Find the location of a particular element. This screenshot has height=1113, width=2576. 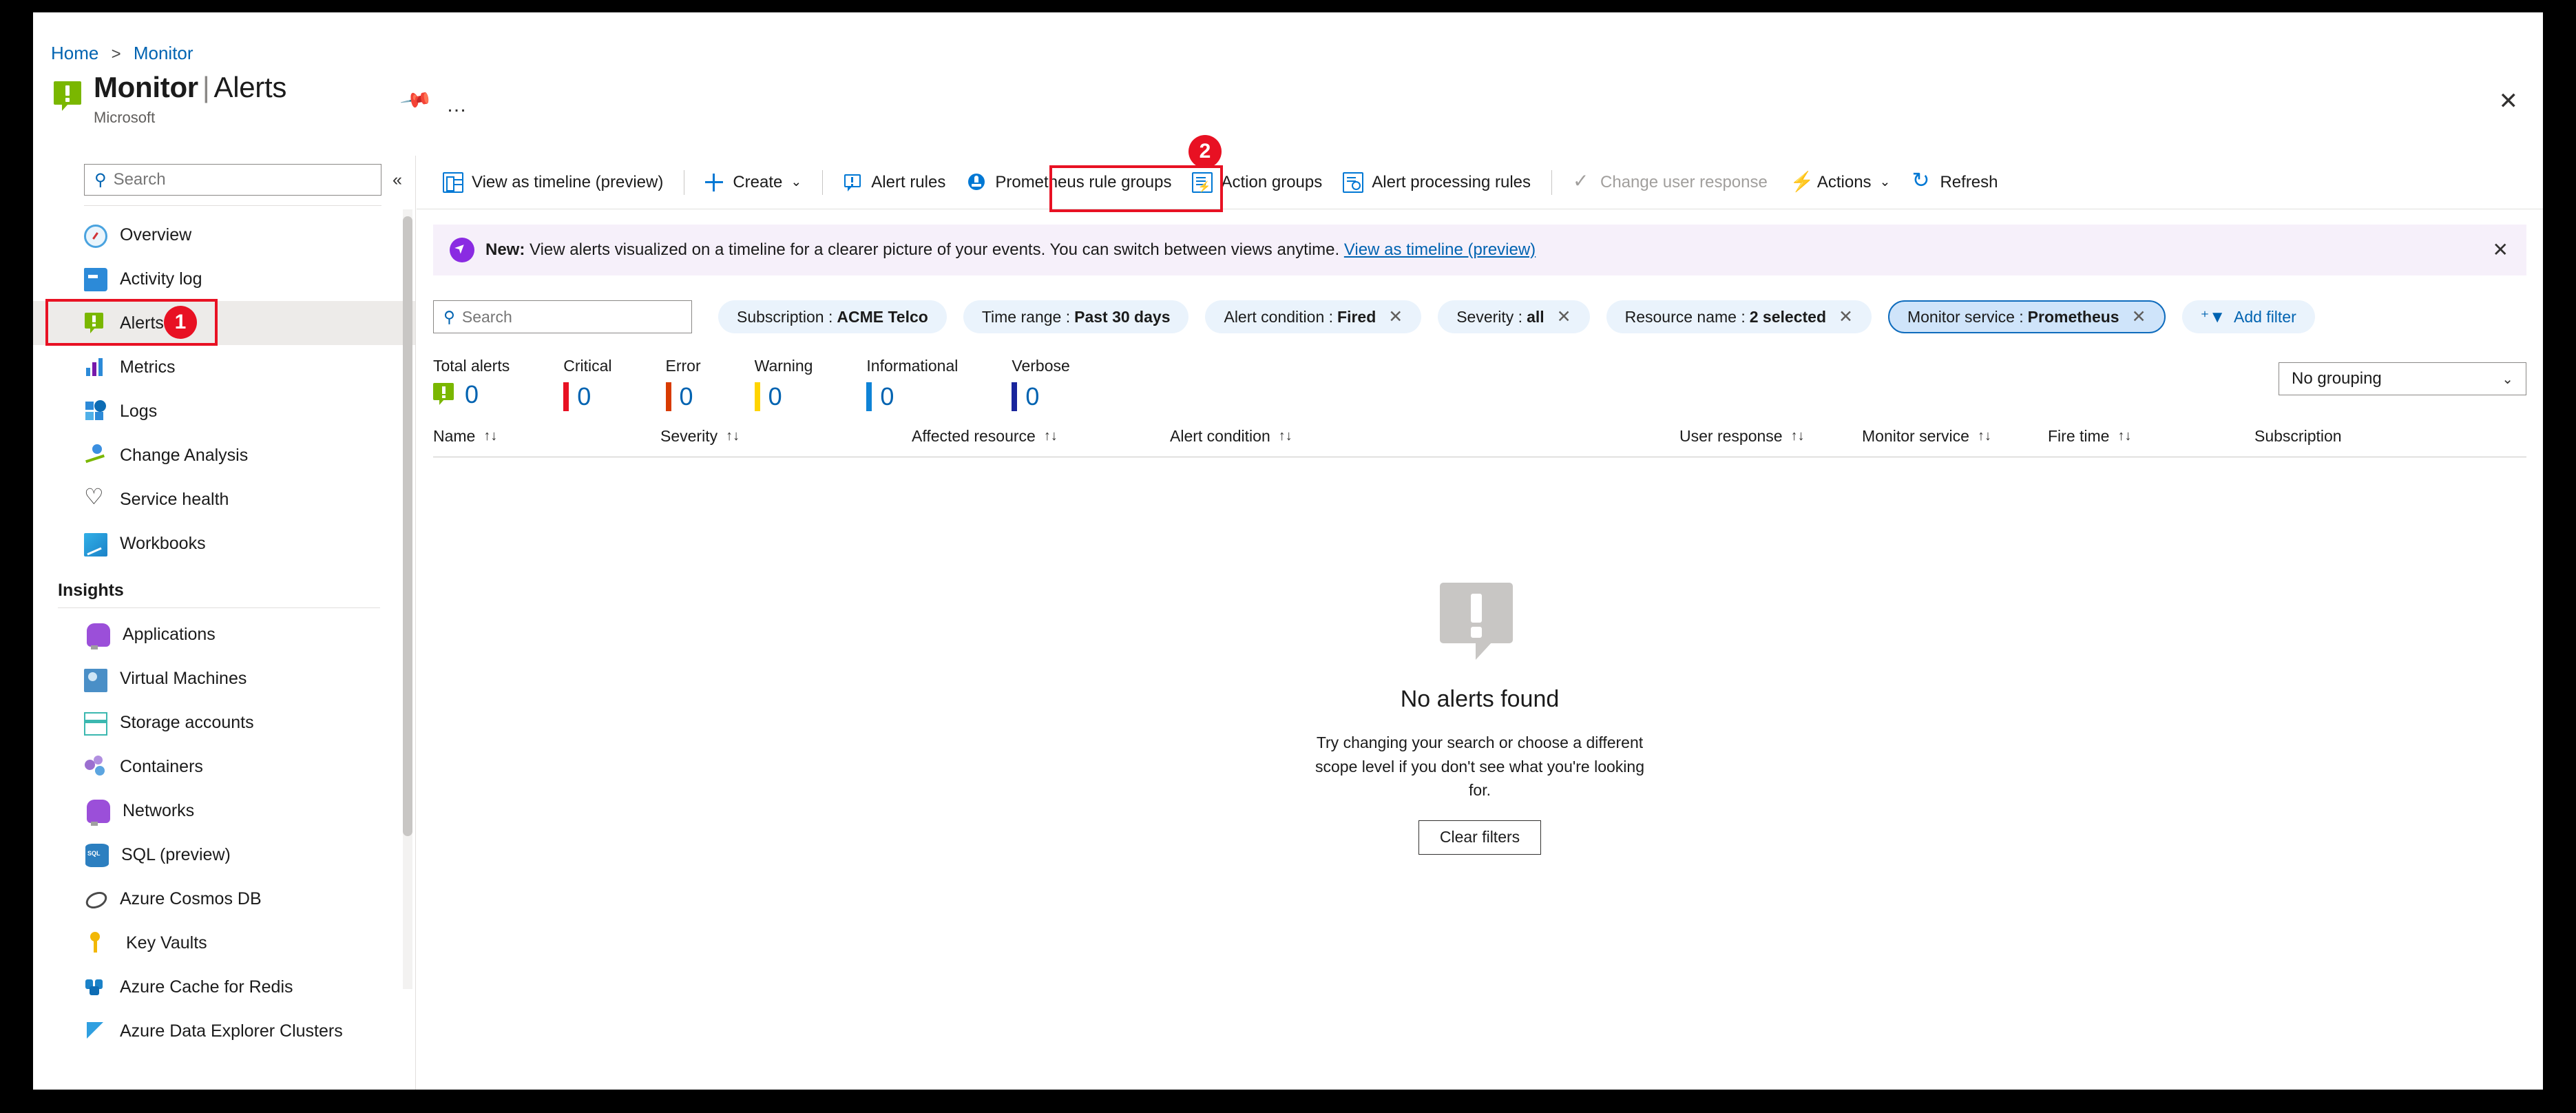

grouping-dropdown: No grouping ⌄ is located at coordinates (2402, 378).